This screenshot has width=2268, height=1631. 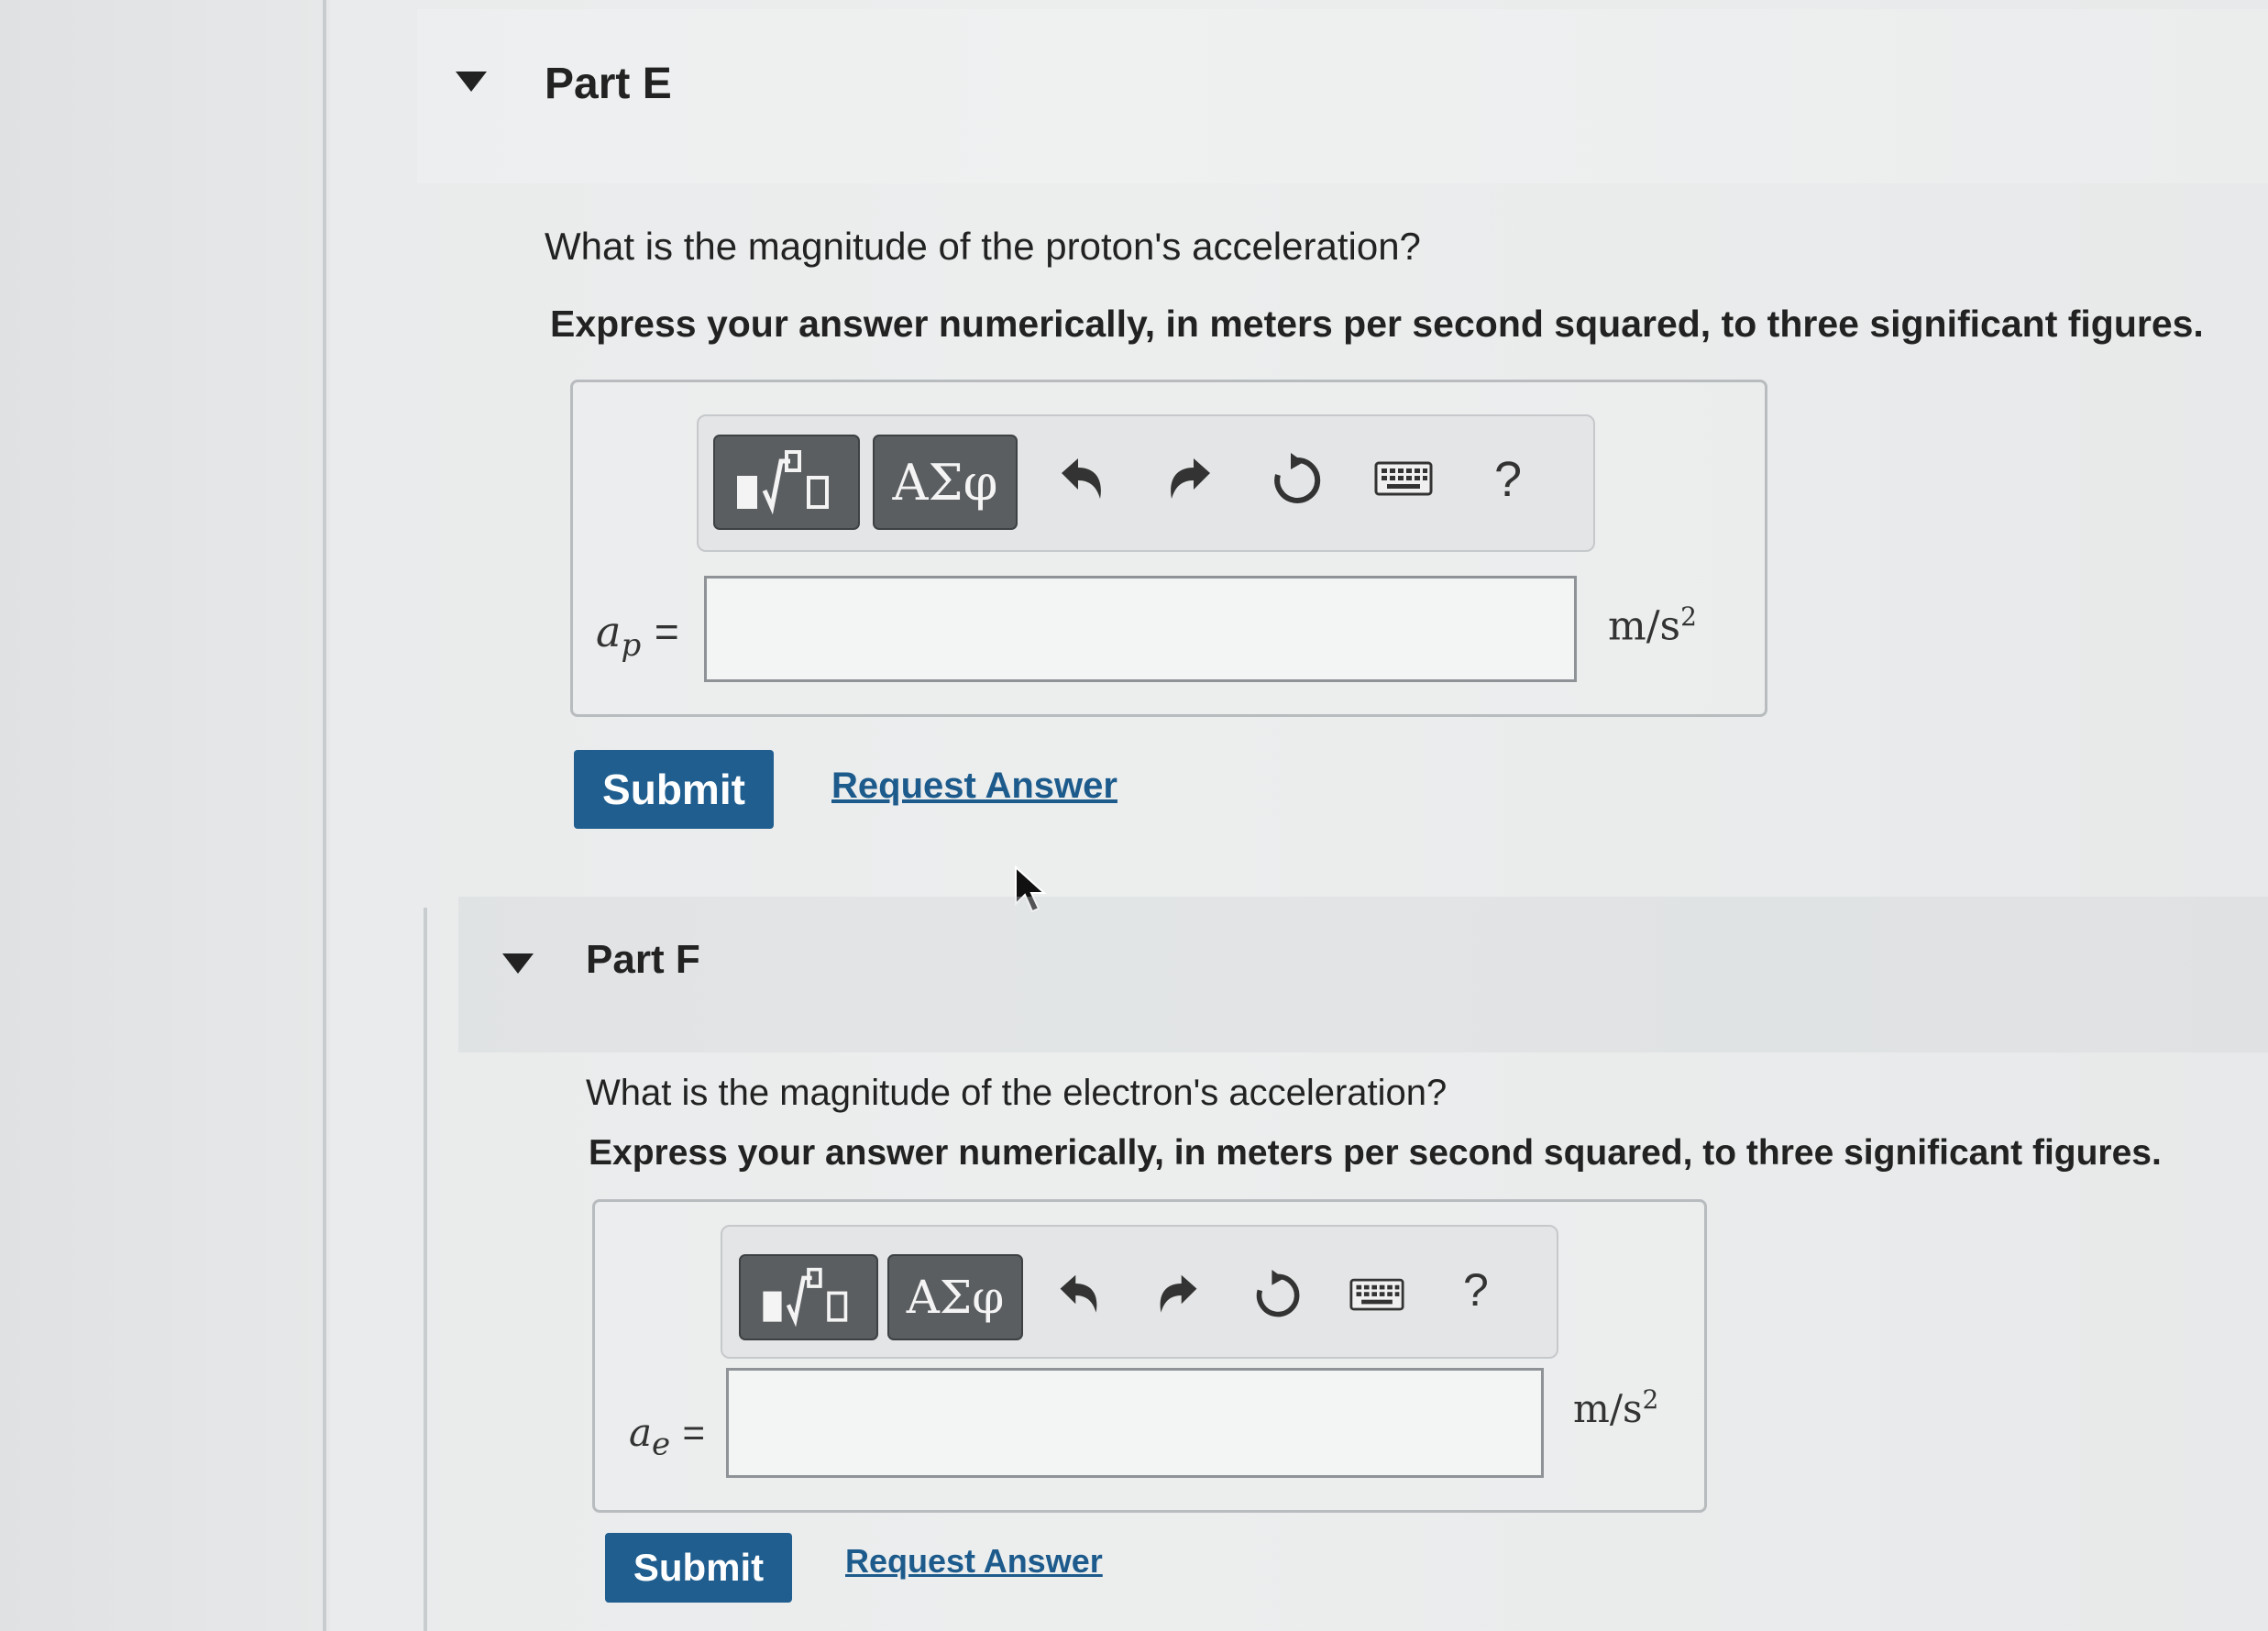 I want to click on content-divider-lower, so click(x=425, y=1269).